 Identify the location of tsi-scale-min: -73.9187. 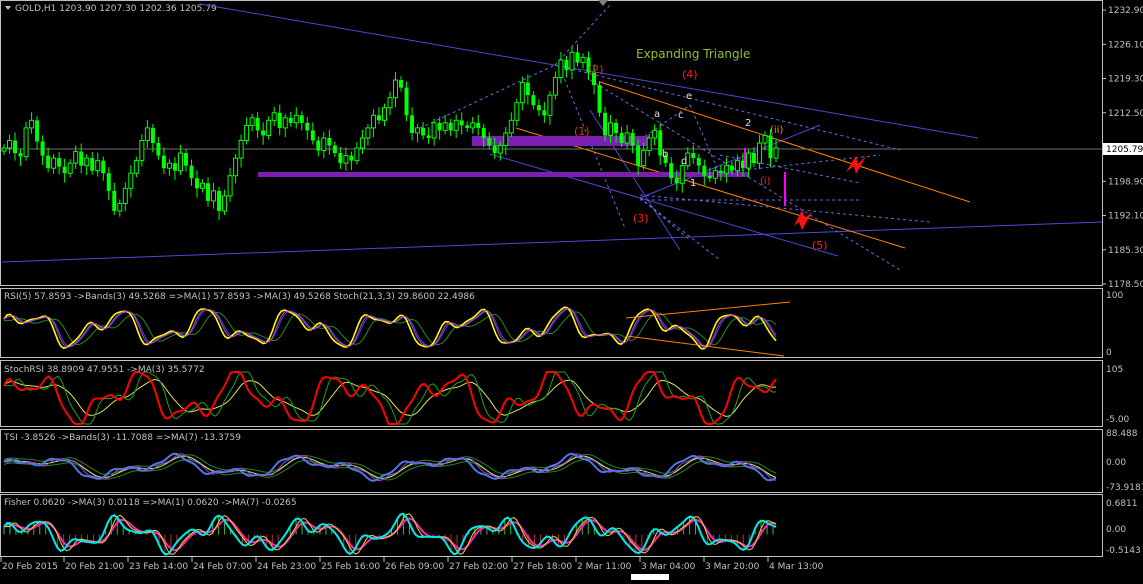
(1124, 488).